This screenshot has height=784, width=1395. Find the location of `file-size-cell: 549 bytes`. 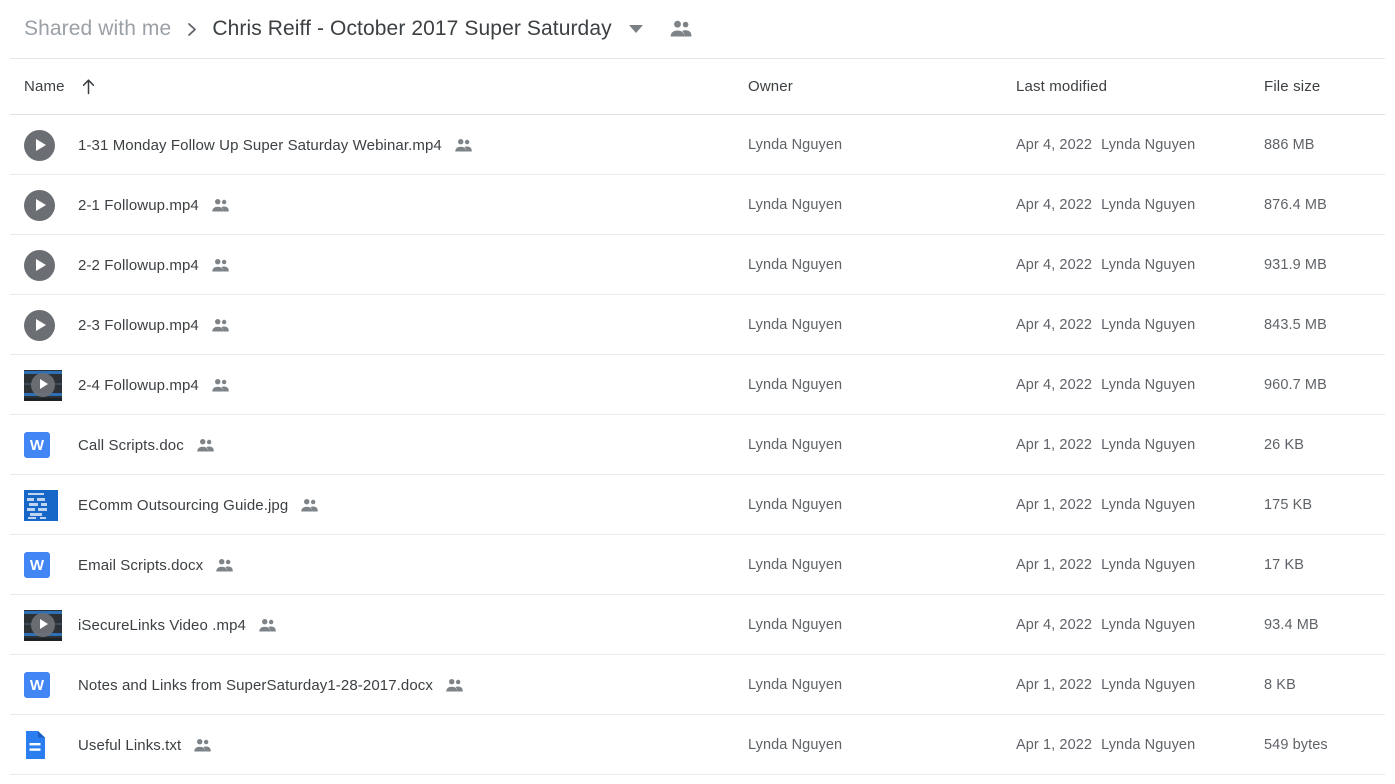

file-size-cell: 549 bytes is located at coordinates (1296, 745).